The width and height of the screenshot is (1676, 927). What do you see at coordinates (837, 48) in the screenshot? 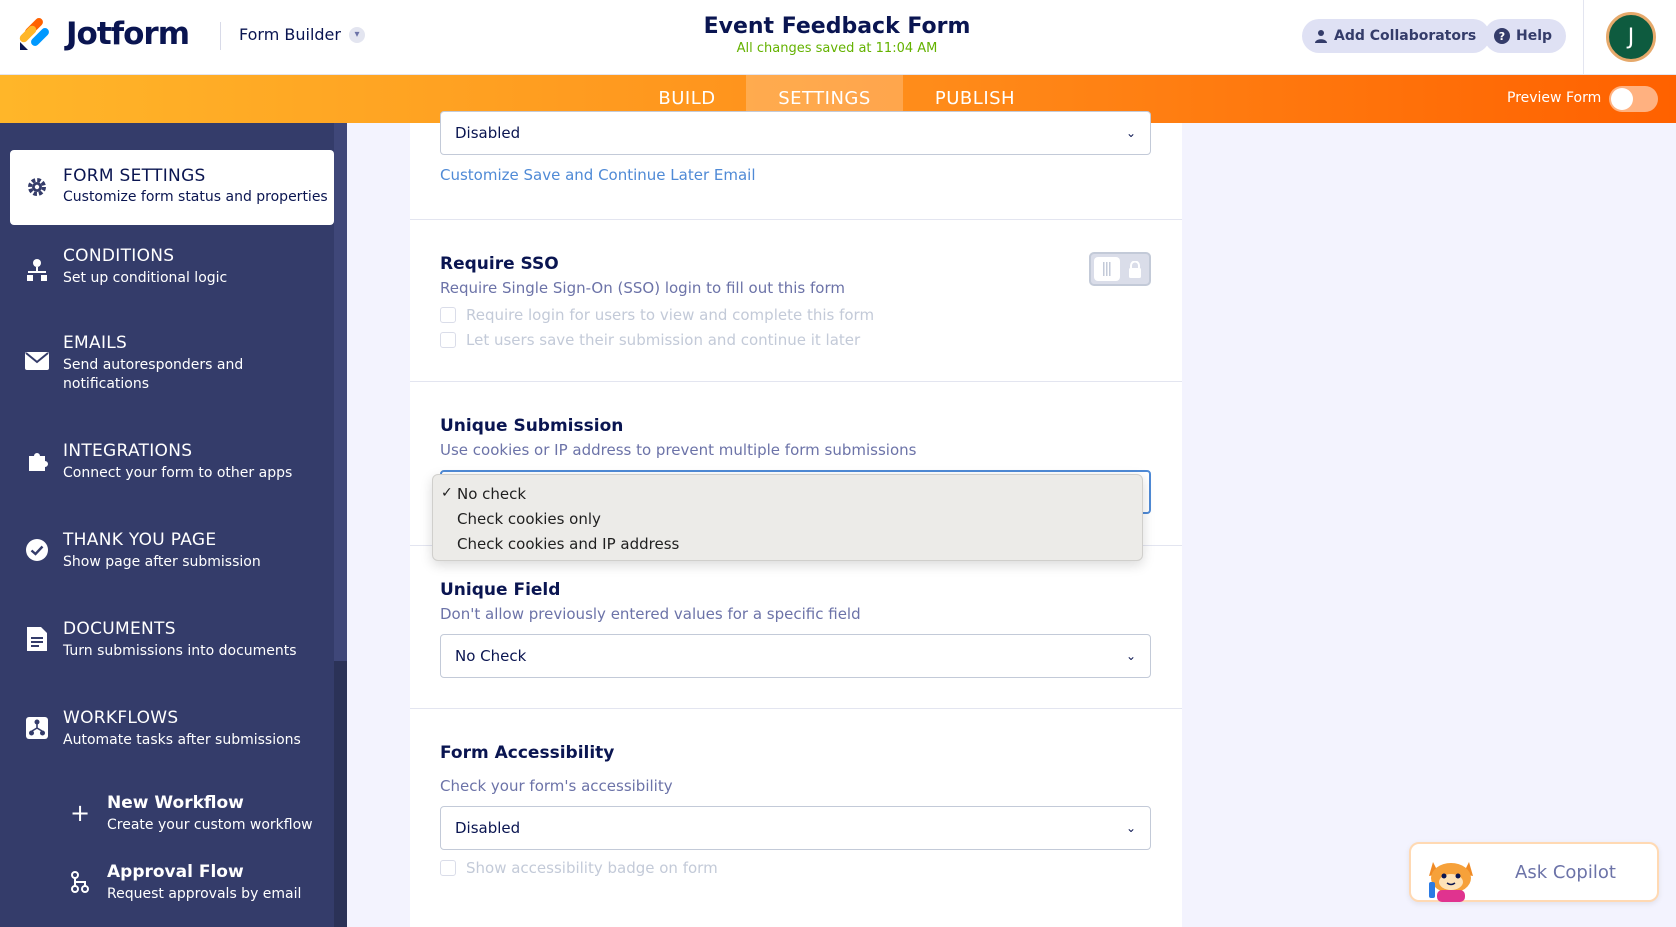
I see `saved-status: All changes saved at 11:04 AM` at bounding box center [837, 48].